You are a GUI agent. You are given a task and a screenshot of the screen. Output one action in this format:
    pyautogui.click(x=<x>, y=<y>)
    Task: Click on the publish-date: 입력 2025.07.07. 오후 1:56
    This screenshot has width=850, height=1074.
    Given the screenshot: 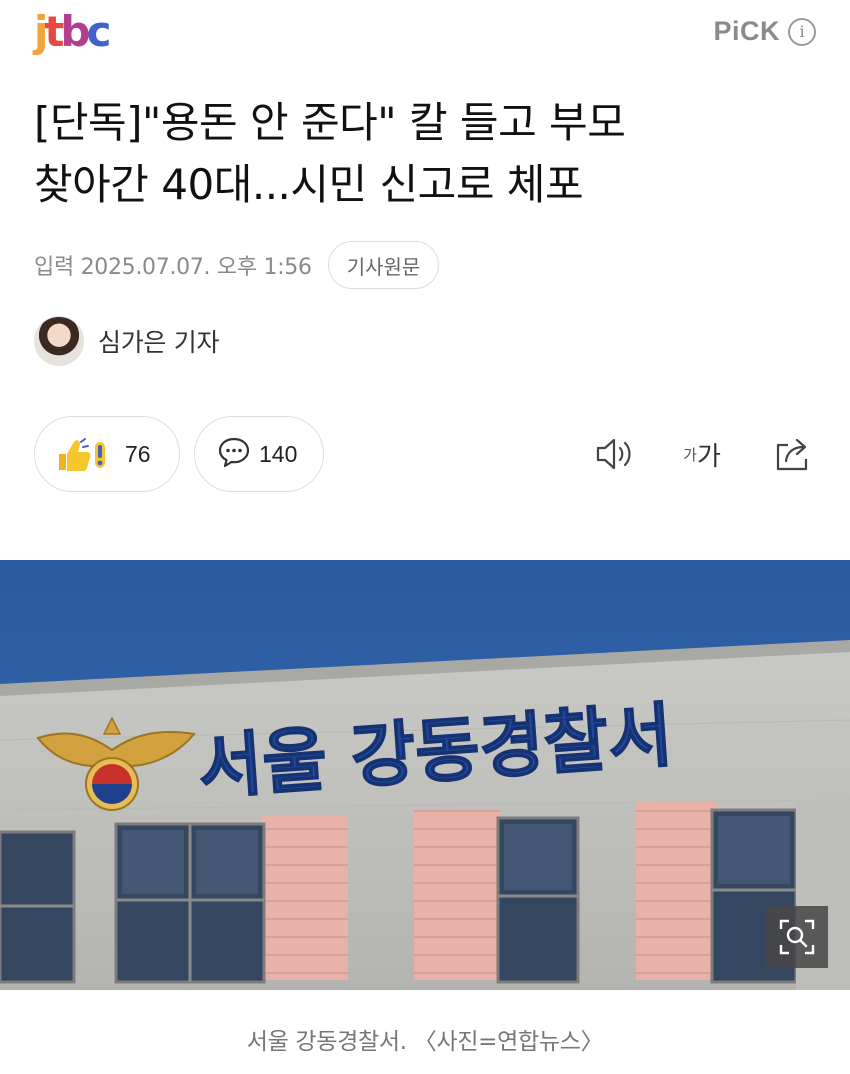 What is the action you would take?
    pyautogui.click(x=173, y=267)
    